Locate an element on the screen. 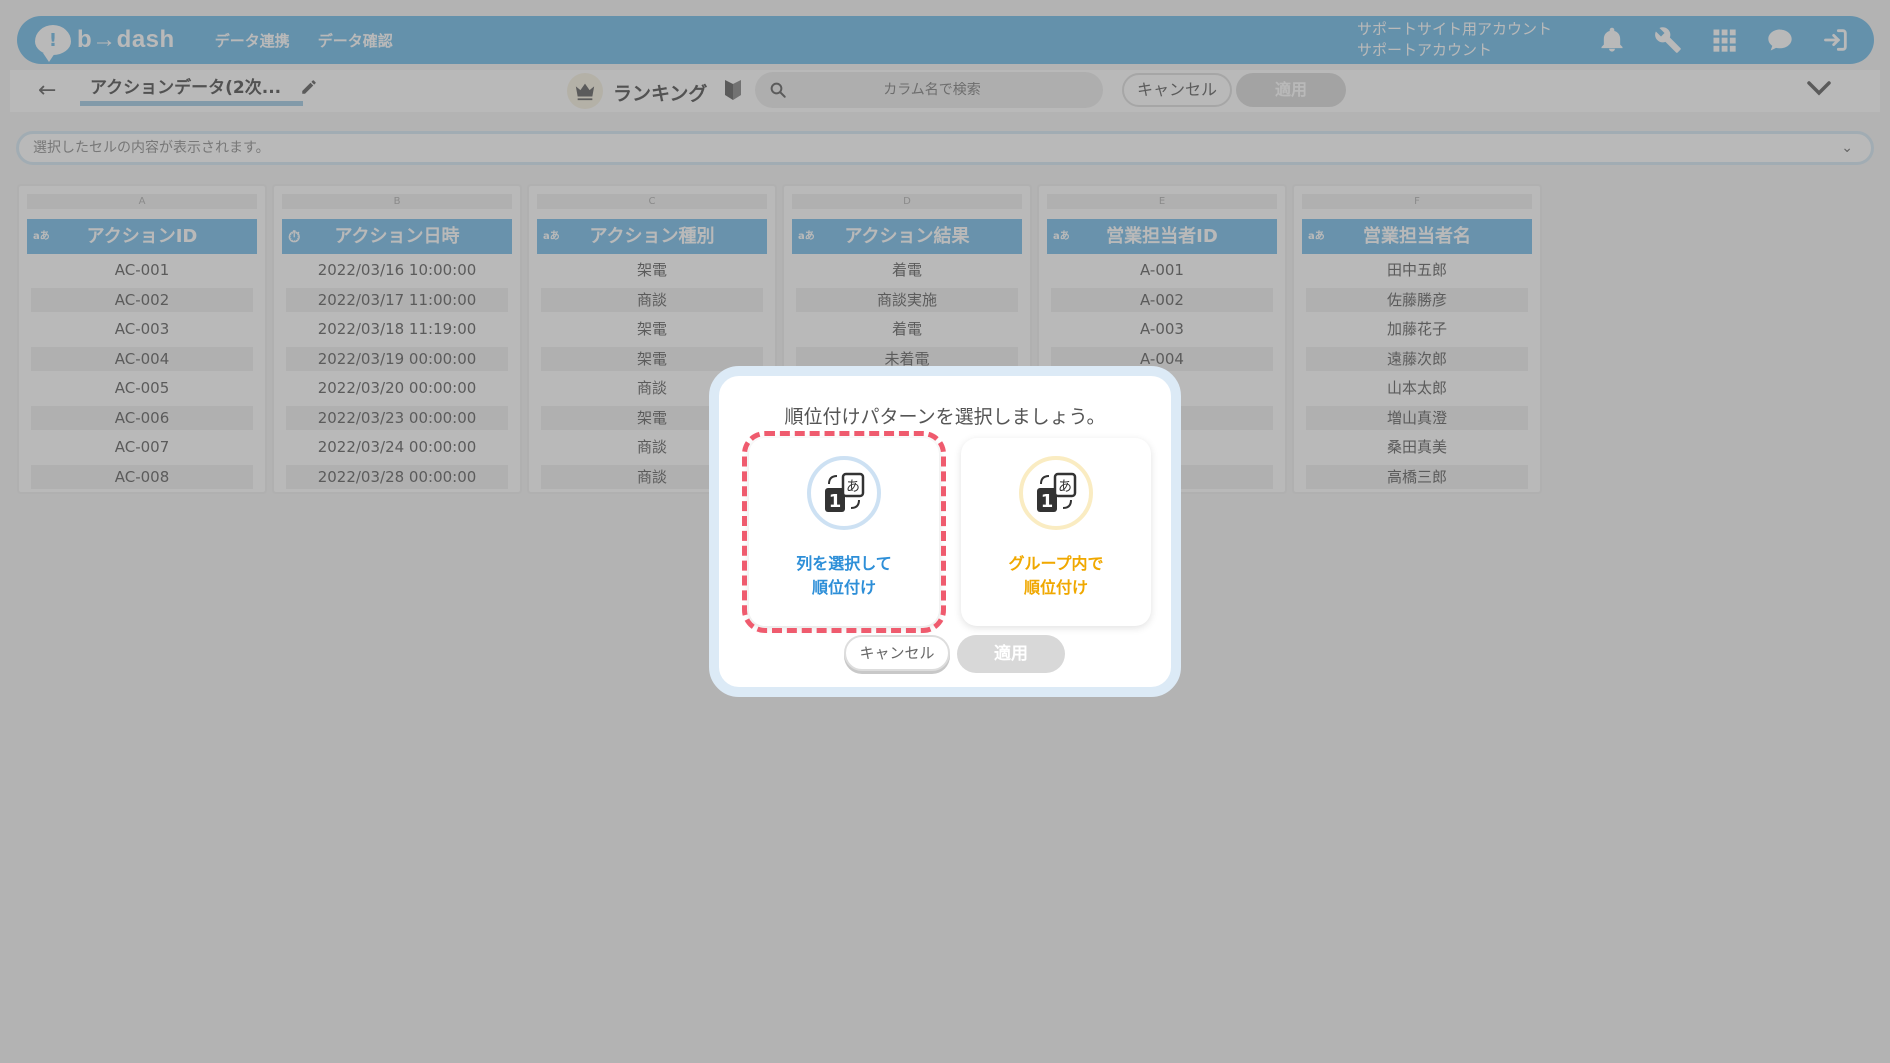 The height and width of the screenshot is (1063, 1890). option-label-line1: グループ内で is located at coordinates (1056, 563).